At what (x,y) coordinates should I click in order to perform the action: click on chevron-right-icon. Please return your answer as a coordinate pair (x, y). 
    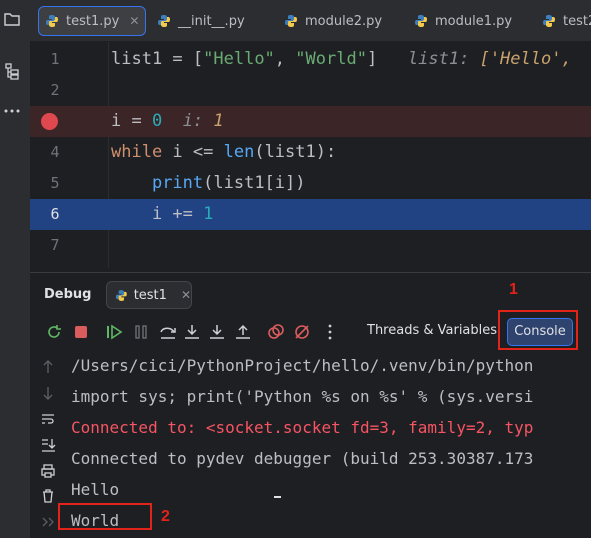
    Looking at the image, I should click on (48, 522).